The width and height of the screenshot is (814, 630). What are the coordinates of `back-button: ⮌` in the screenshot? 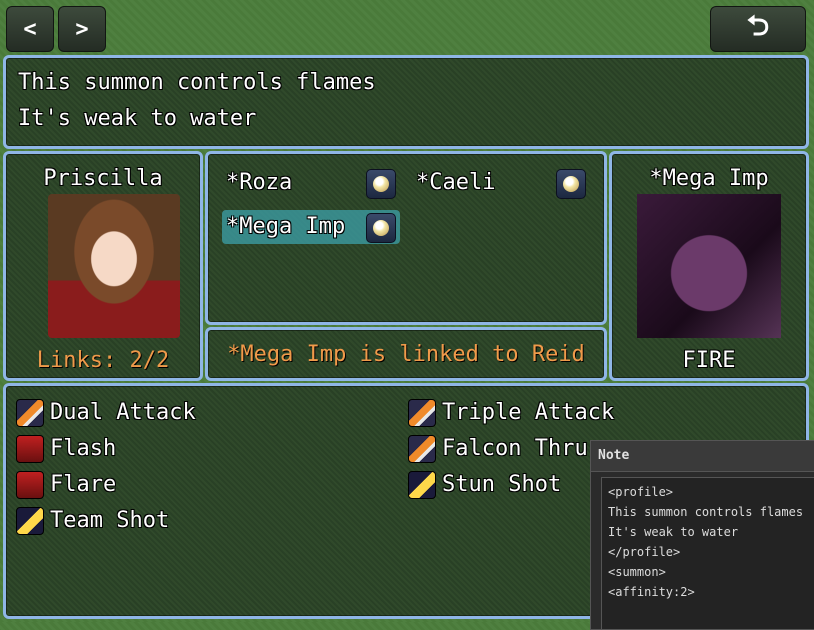 It's located at (758, 29).